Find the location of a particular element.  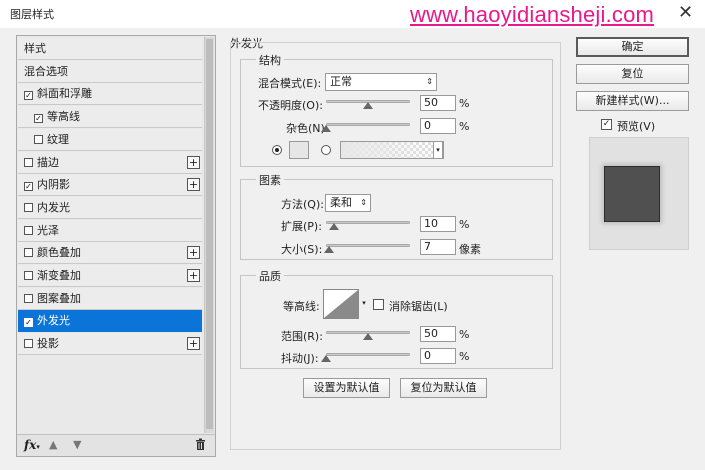

antialias-checkbox is located at coordinates (378, 304).